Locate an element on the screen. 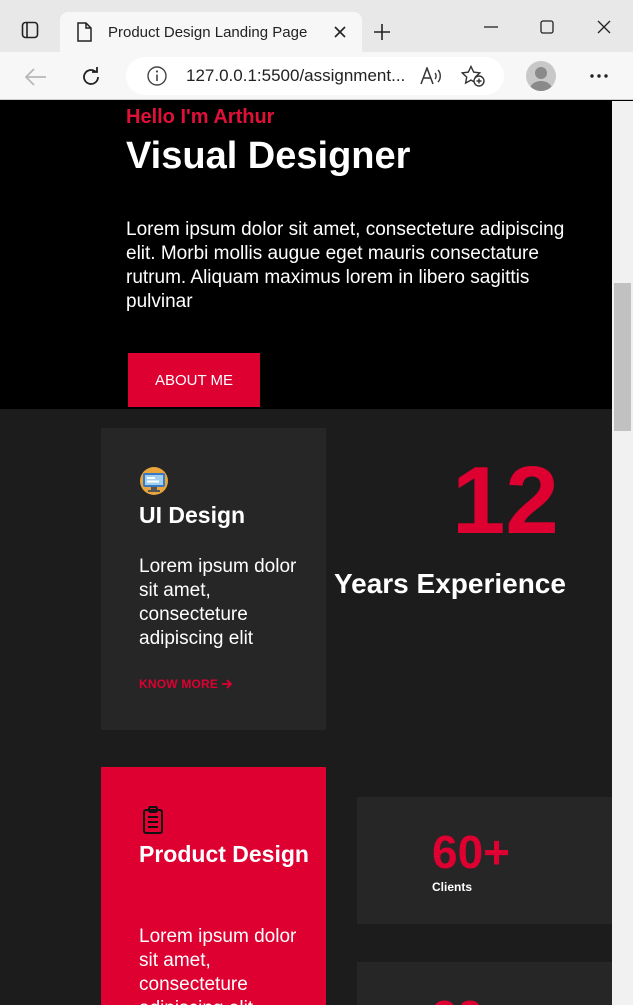 The height and width of the screenshot is (1005, 633). back-arrow-icon is located at coordinates (35, 77).